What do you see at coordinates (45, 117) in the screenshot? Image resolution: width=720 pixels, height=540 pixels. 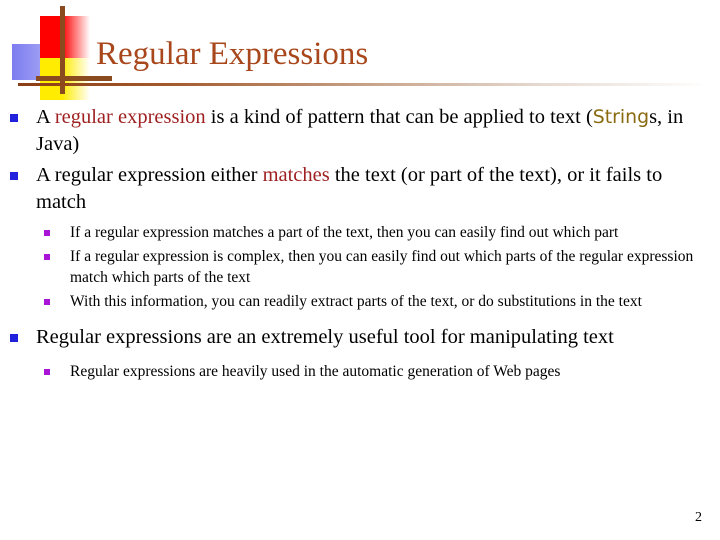 I see `bullet-1-run-a: A` at bounding box center [45, 117].